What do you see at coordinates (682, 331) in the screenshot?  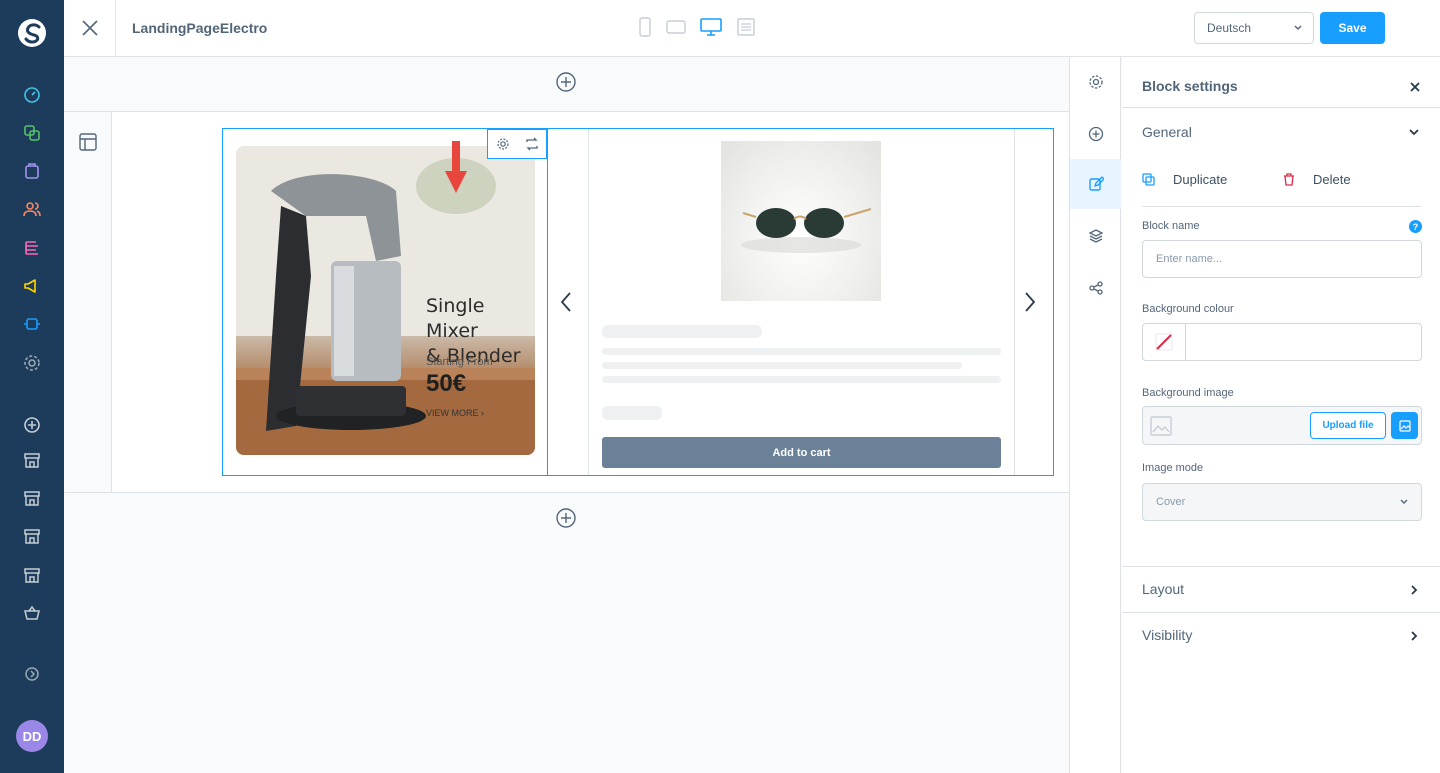 I see `product-name-skeleton` at bounding box center [682, 331].